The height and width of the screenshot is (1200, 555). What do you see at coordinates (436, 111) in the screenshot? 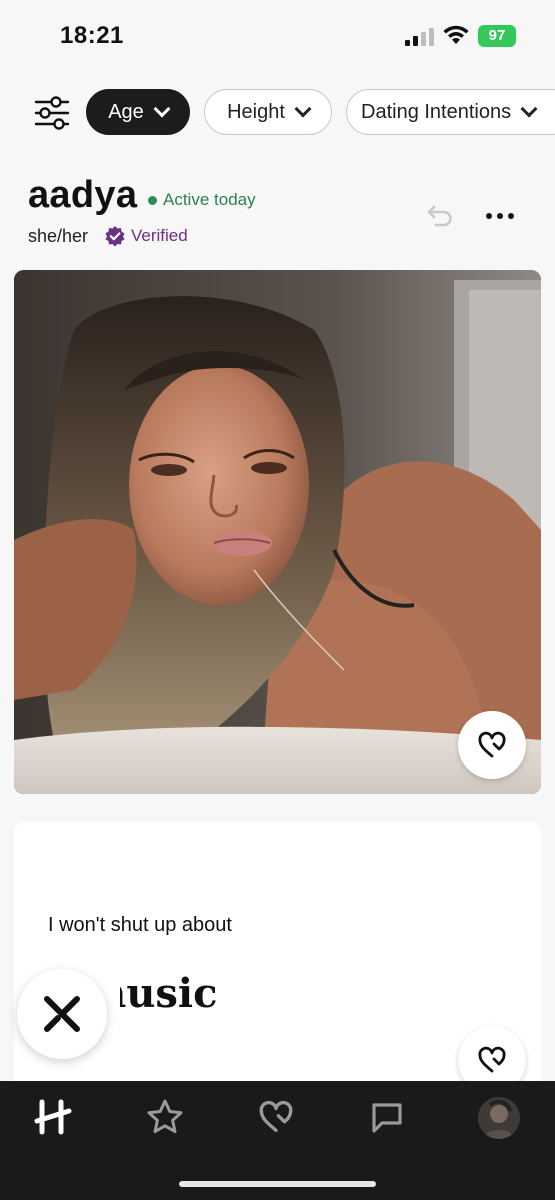
I see `filter-chip-label: Dating Intentions` at bounding box center [436, 111].